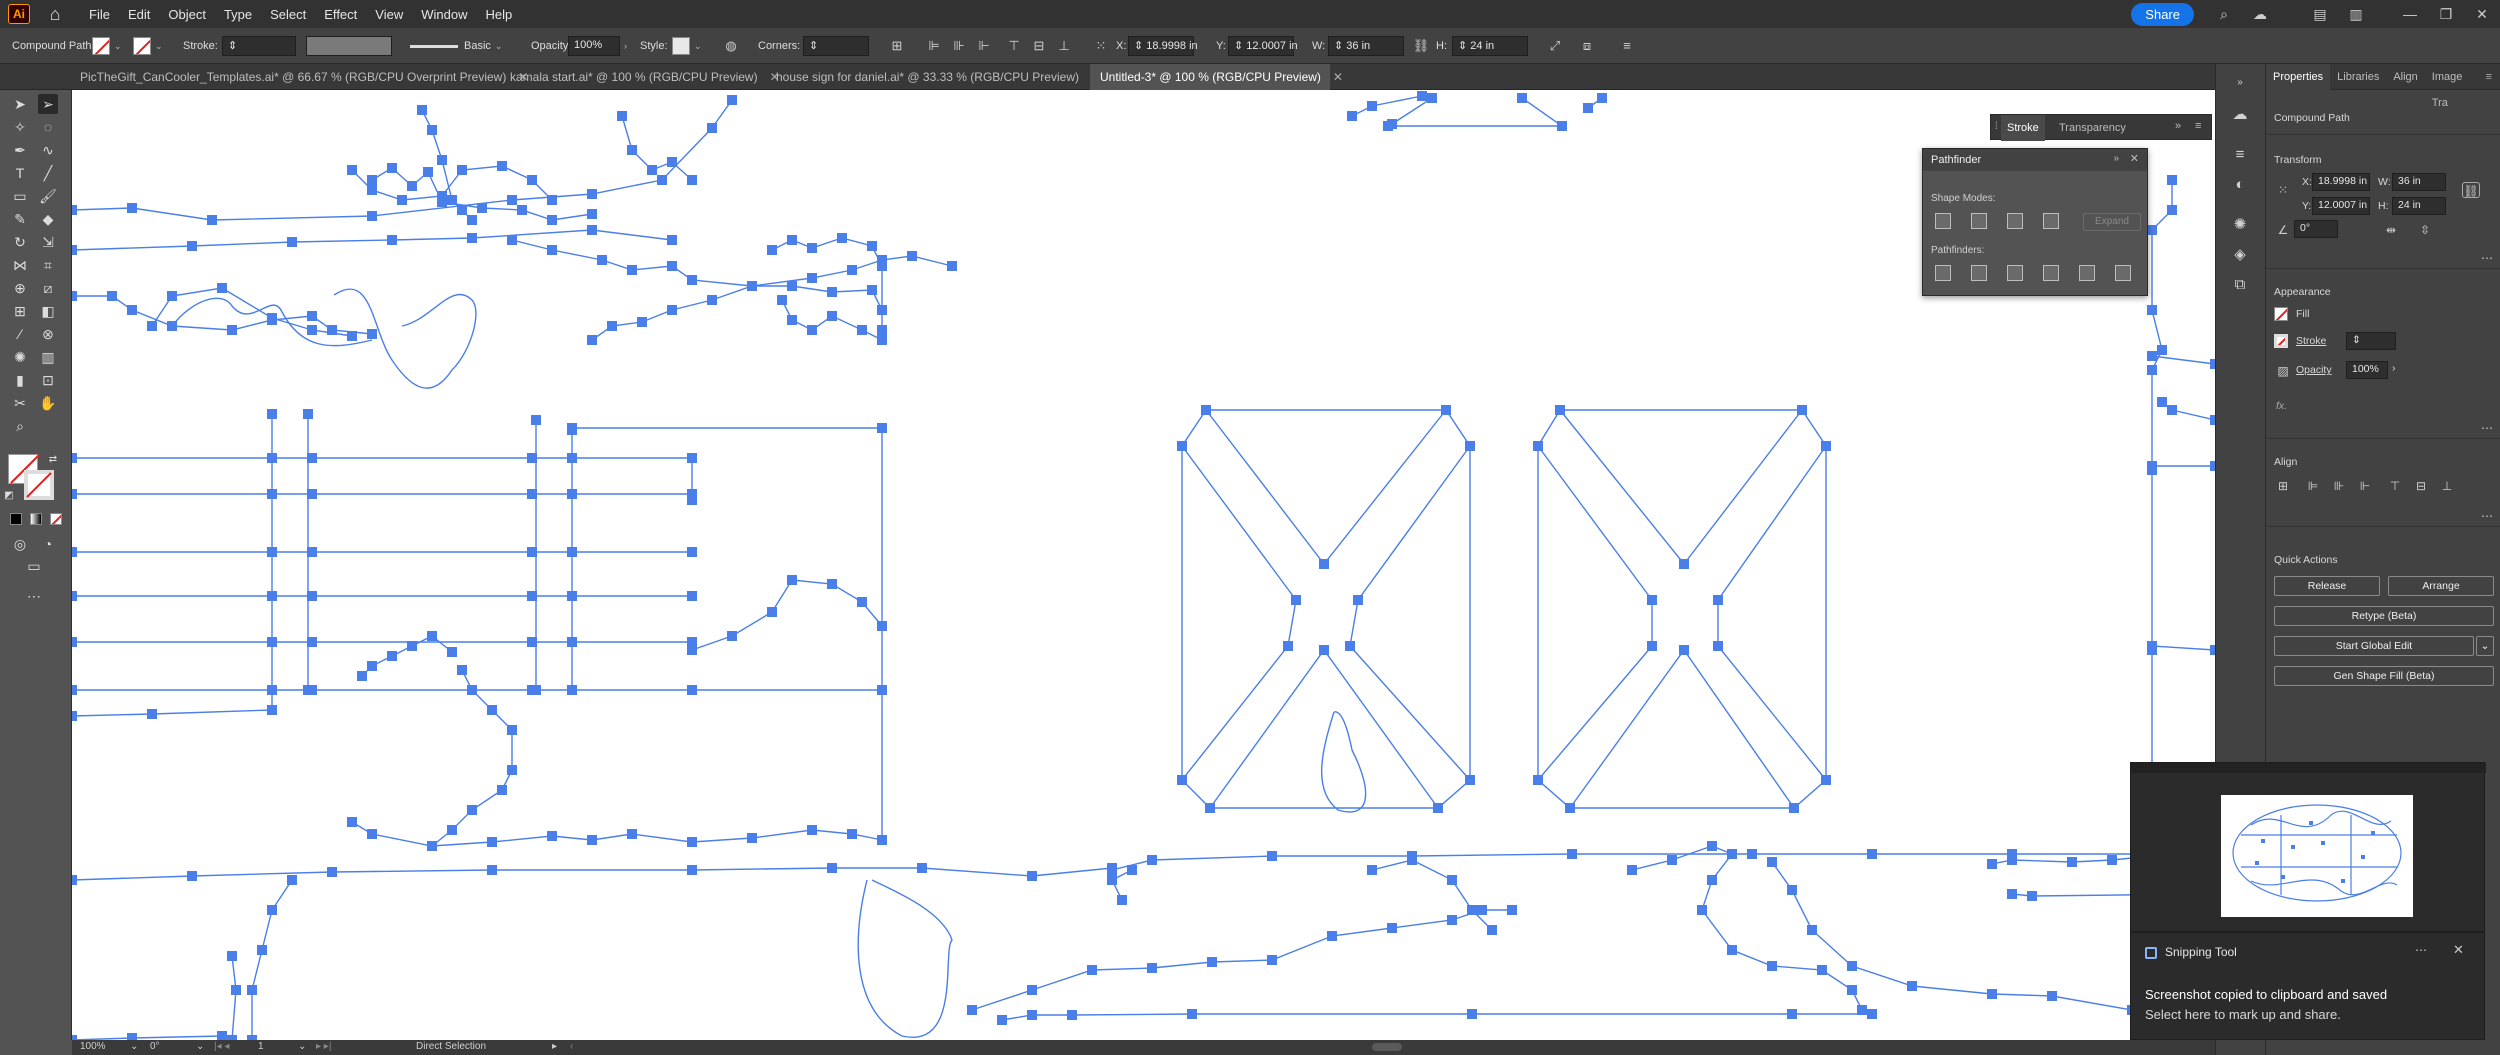 The image size is (2500, 1055). What do you see at coordinates (2162, 14) in the screenshot?
I see `share-button: Share` at bounding box center [2162, 14].